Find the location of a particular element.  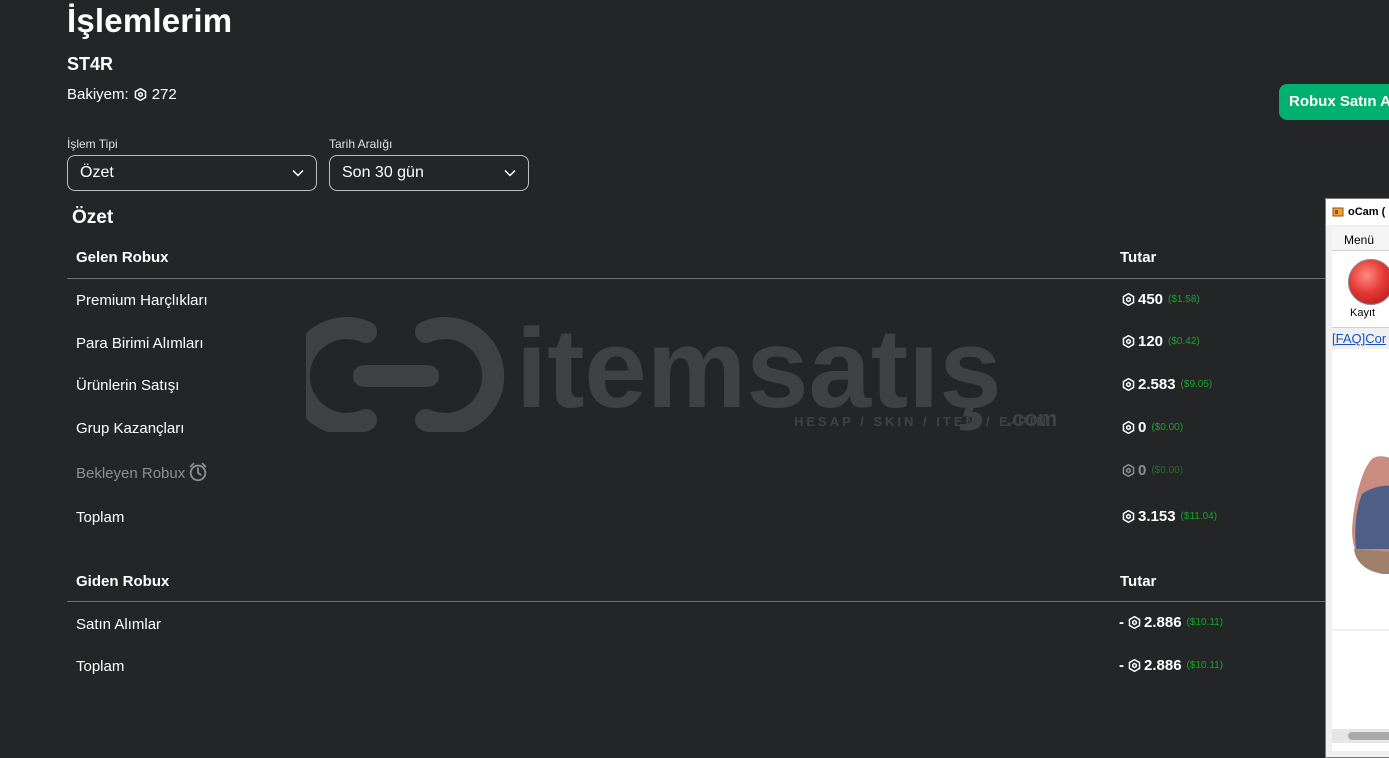

outgoing-header: Giden Robux is located at coordinates (123, 581).